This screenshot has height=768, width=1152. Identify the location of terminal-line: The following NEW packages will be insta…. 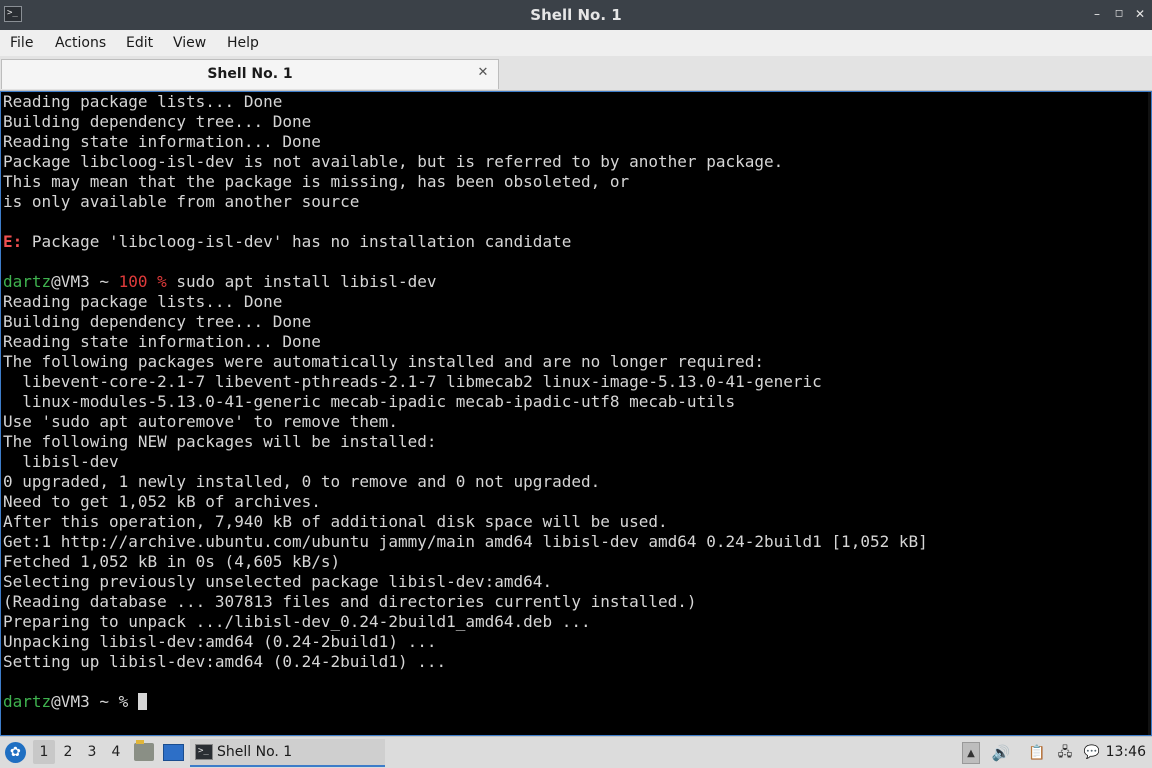
(220, 441).